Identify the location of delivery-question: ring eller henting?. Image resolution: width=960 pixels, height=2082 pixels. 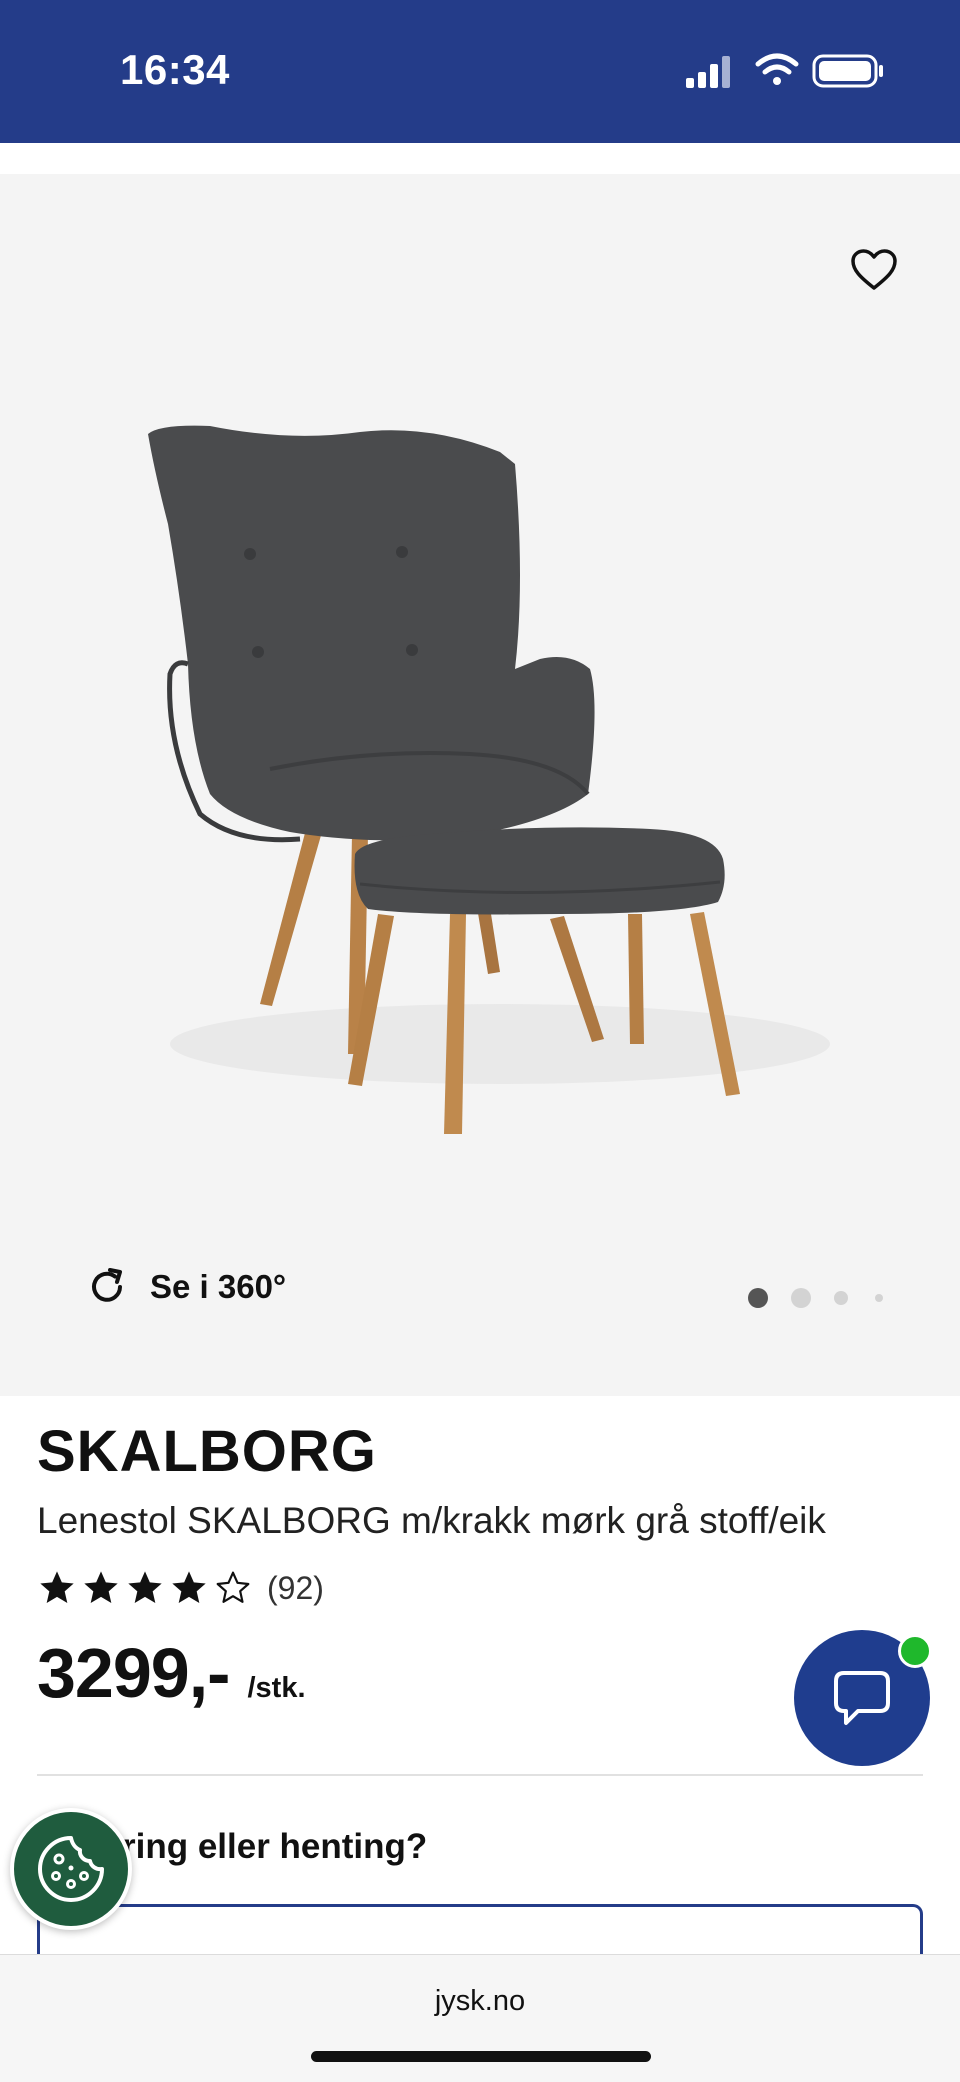
(275, 1846).